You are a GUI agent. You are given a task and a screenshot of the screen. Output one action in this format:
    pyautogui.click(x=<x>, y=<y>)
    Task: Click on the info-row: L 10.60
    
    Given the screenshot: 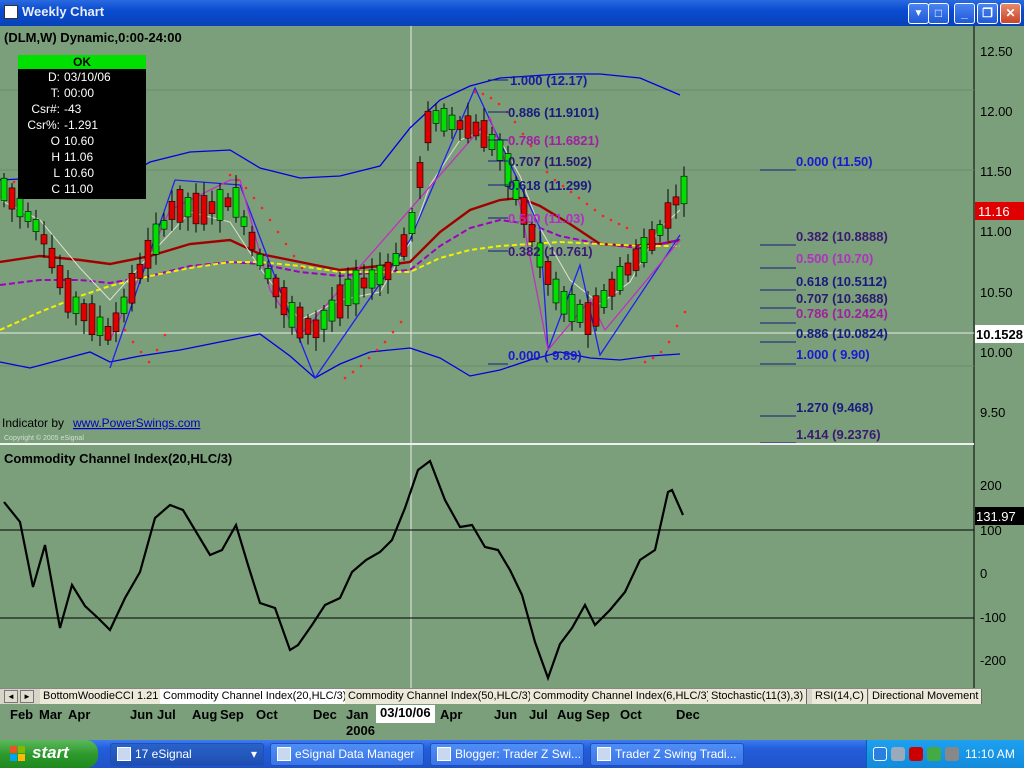 What is the action you would take?
    pyautogui.click(x=74, y=173)
    